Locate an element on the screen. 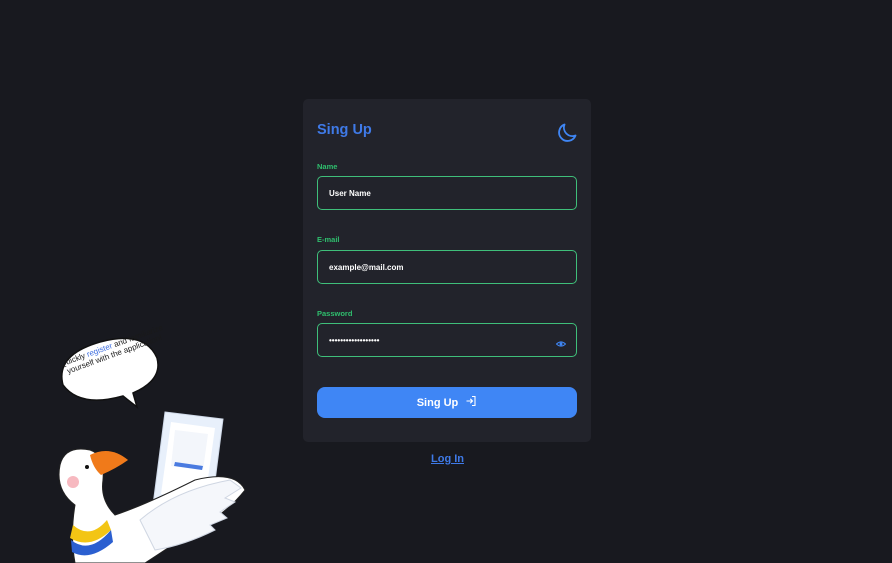 Image resolution: width=892 pixels, height=563 pixels. email-field-box is located at coordinates (447, 267).